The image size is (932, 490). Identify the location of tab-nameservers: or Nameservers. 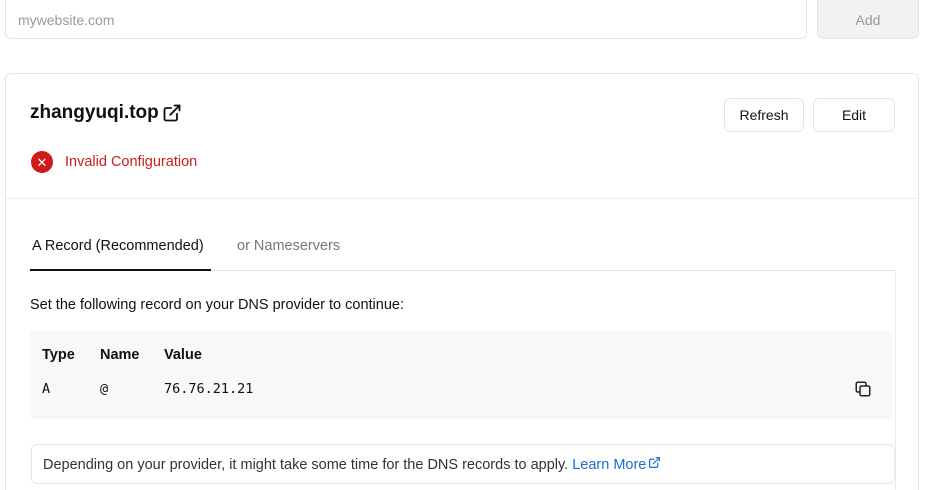
(288, 246).